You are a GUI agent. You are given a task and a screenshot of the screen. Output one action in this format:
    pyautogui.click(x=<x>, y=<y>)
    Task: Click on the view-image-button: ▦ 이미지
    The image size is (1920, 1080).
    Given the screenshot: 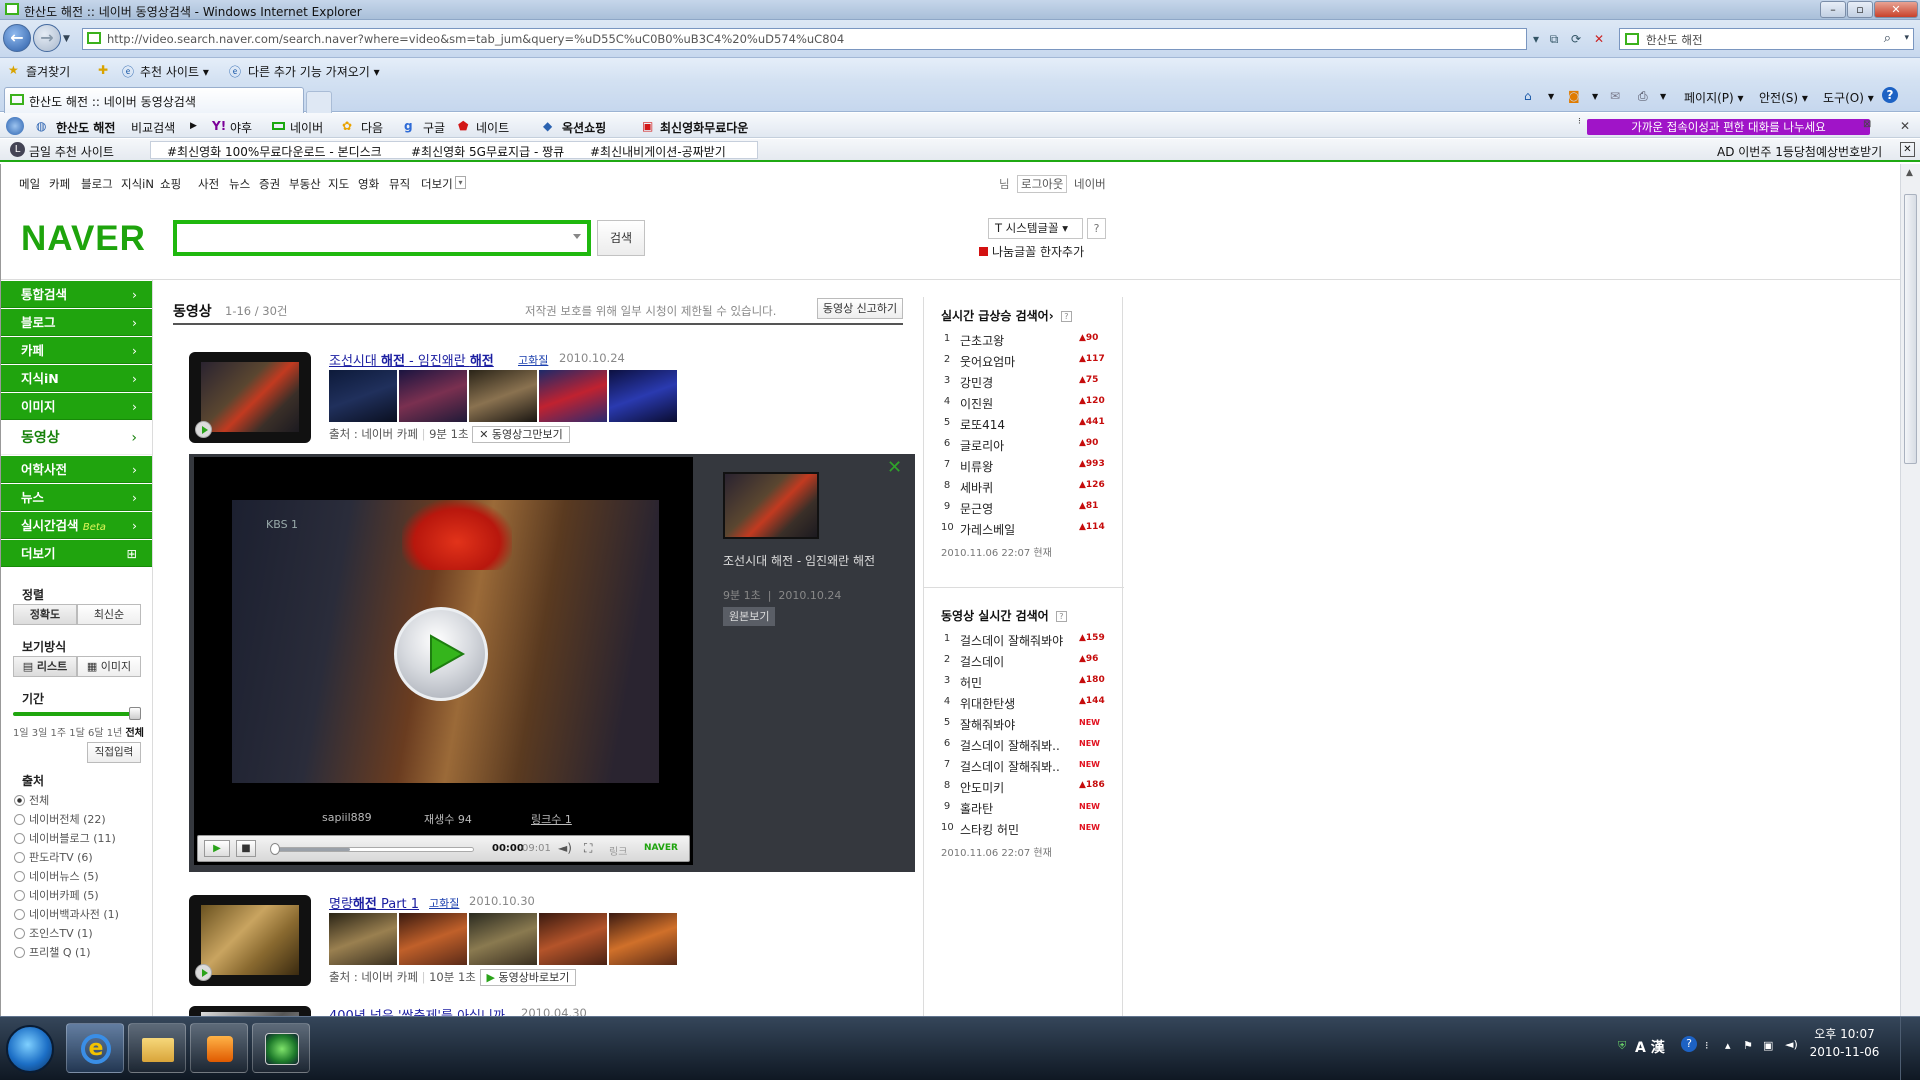 What is the action you would take?
    pyautogui.click(x=109, y=666)
    